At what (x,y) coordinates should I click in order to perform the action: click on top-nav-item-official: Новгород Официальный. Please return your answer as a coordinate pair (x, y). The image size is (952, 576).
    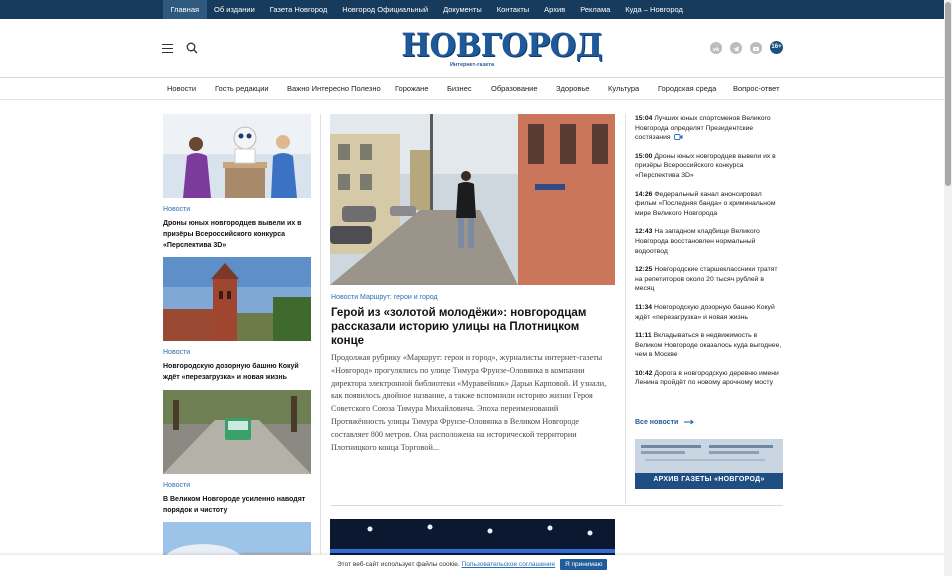
    Looking at the image, I should click on (385, 9).